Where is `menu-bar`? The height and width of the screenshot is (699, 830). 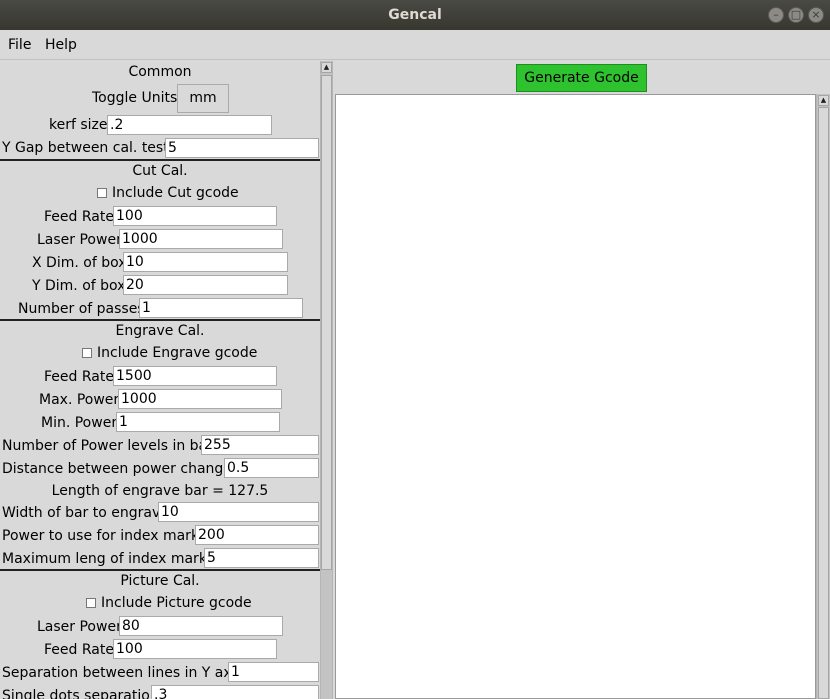
menu-bar is located at coordinates (415, 45).